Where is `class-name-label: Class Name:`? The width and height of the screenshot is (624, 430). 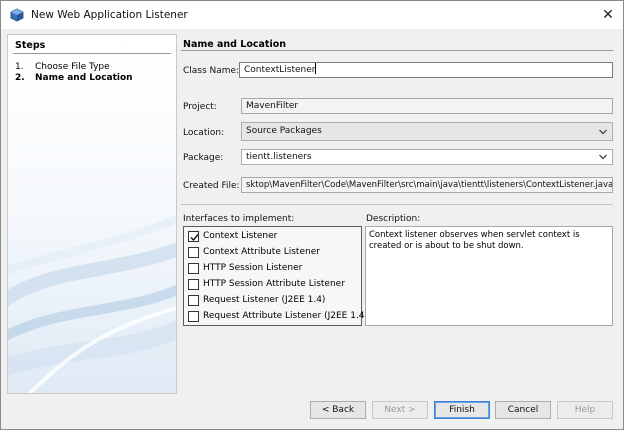 class-name-label: Class Name: is located at coordinates (211, 71).